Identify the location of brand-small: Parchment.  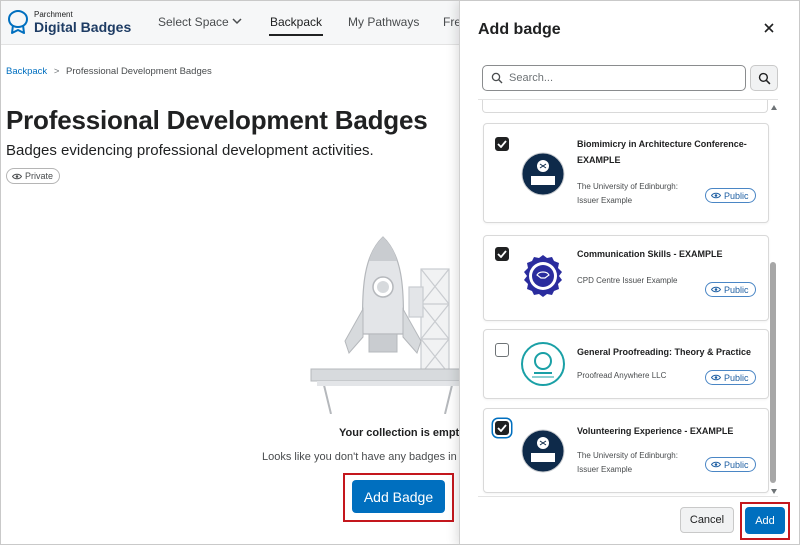
(53, 14).